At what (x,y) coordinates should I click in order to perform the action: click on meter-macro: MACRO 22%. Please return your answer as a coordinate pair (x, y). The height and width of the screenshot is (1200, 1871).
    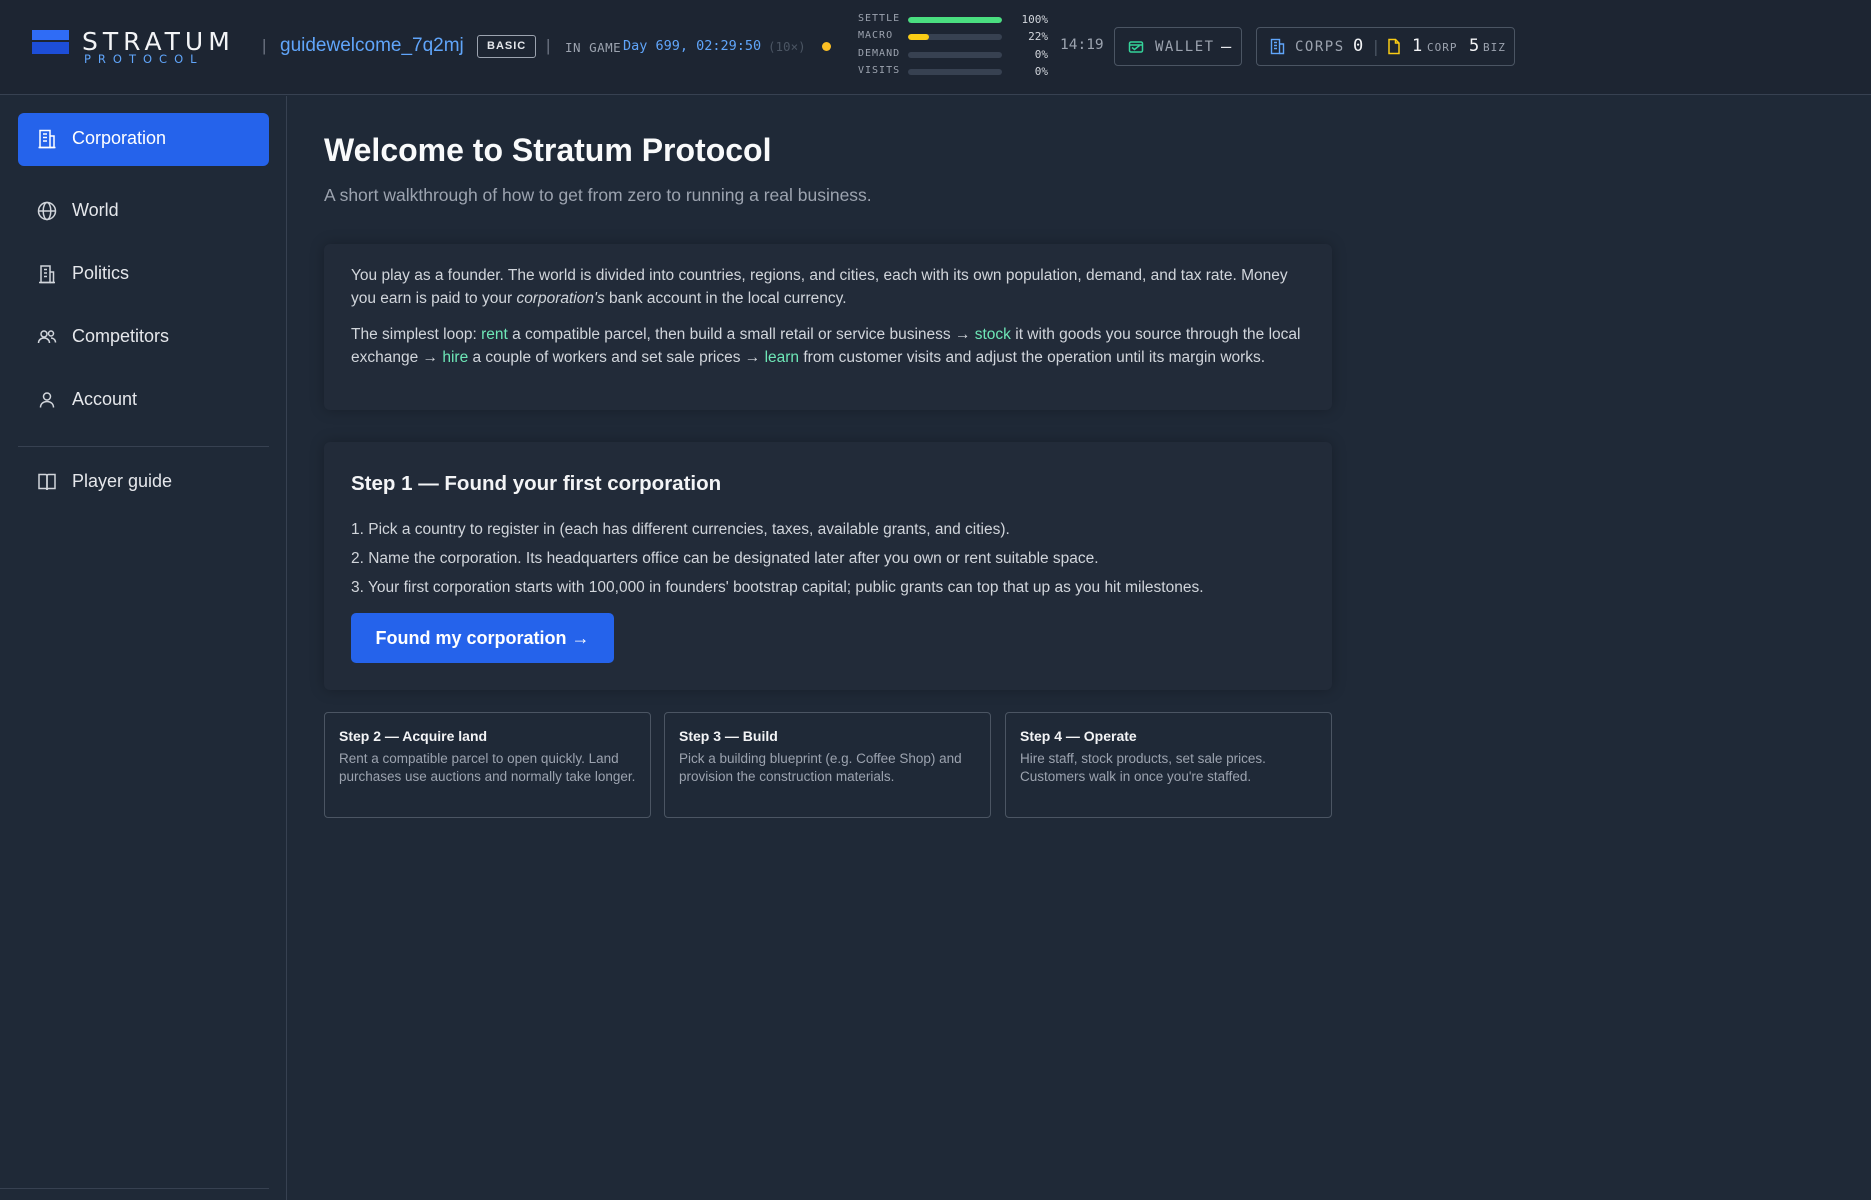
    Looking at the image, I should click on (953, 37).